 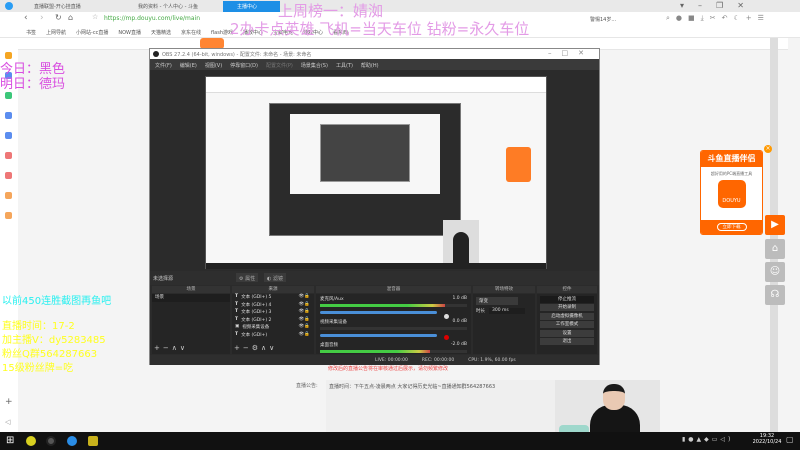 I want to click on transition-select: 渐变, so click(x=497, y=301).